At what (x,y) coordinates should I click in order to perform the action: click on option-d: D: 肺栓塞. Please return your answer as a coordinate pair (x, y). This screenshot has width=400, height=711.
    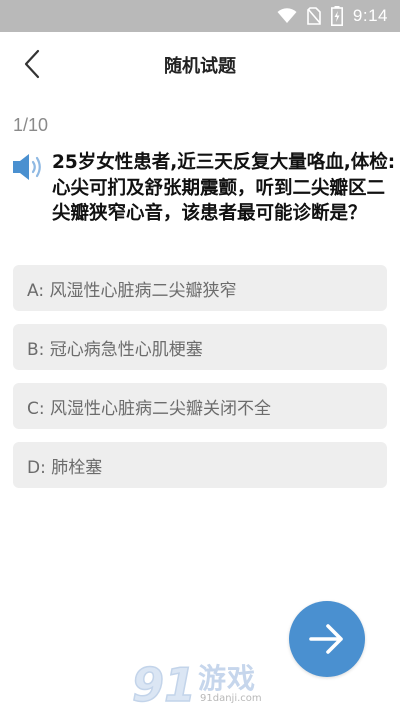
    Looking at the image, I should click on (200, 465).